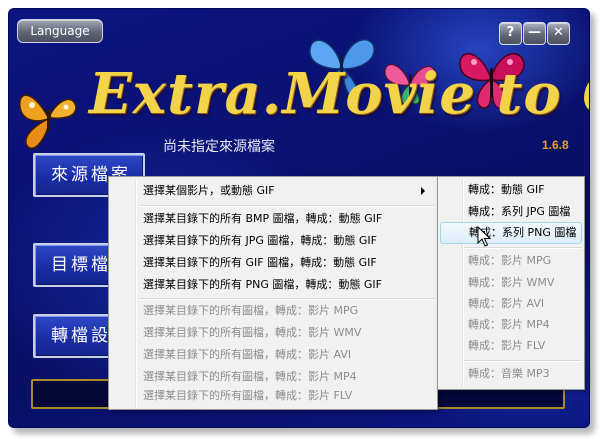 The height and width of the screenshot is (439, 600). I want to click on butterfly-orange-icon, so click(48, 122).